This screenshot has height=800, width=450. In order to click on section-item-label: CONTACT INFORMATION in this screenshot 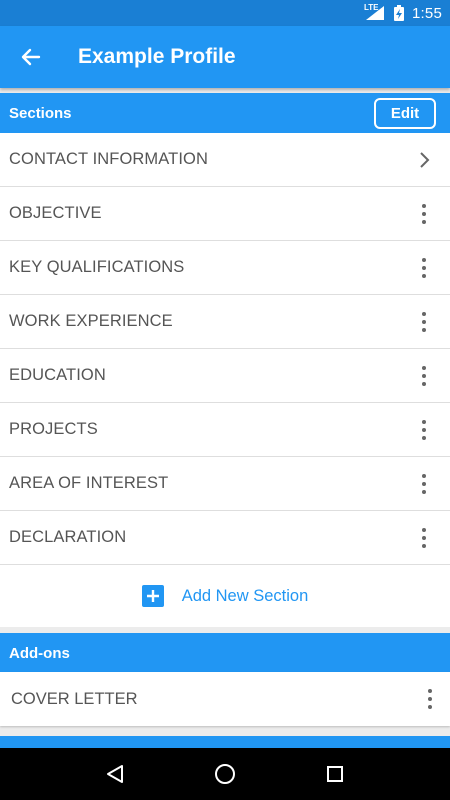, I will do `click(108, 159)`.